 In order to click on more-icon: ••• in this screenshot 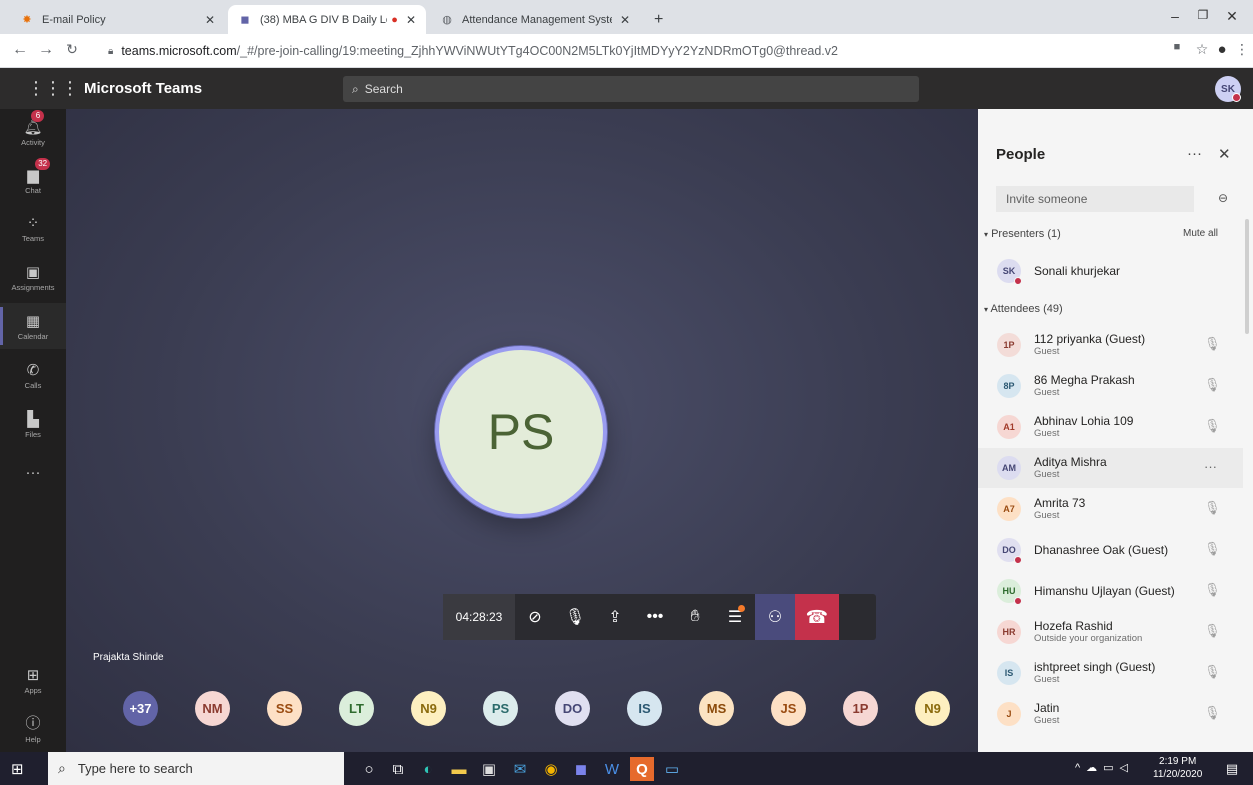, I will do `click(655, 616)`.